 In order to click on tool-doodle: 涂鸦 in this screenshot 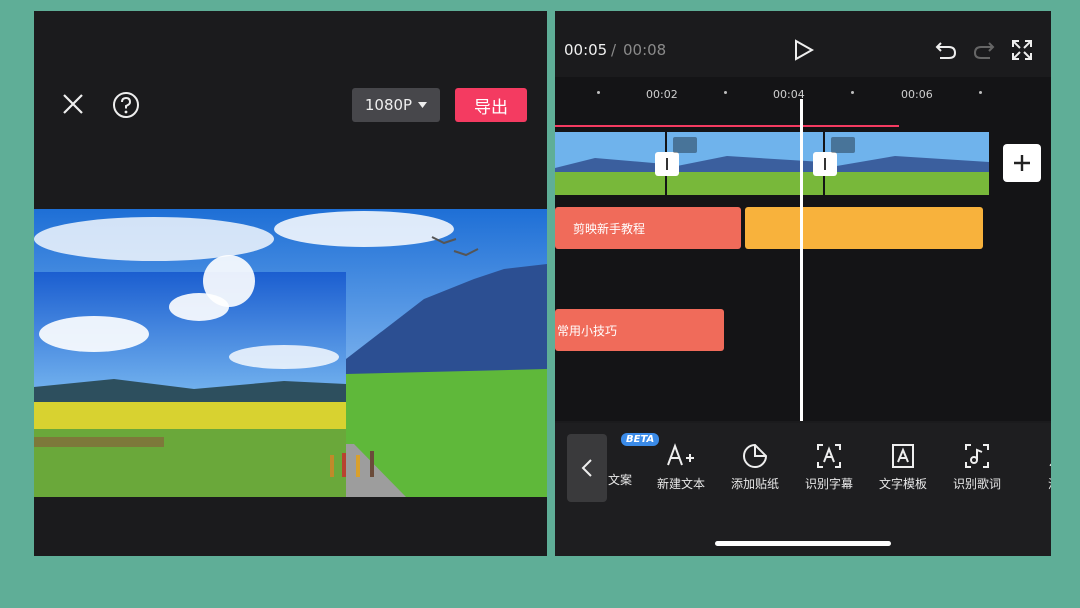, I will do `click(1038, 476)`.